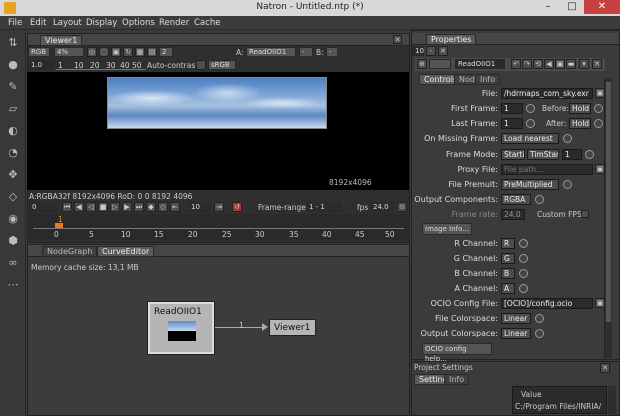 This screenshot has width=620, height=416. What do you see at coordinates (43, 207) in the screenshot?
I see `current-frame-field: 0` at bounding box center [43, 207].